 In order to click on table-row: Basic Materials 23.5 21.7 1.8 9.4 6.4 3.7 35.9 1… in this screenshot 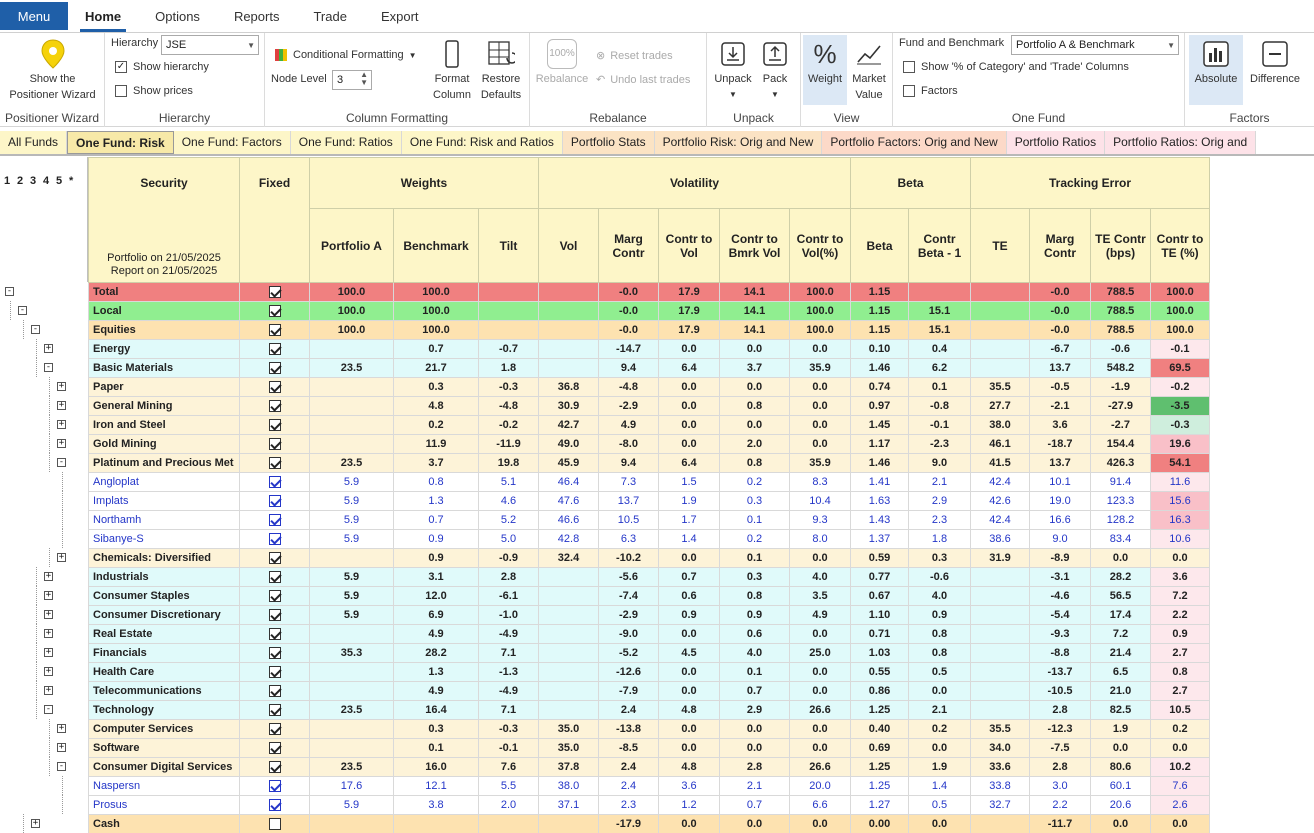, I will do `click(649, 368)`.